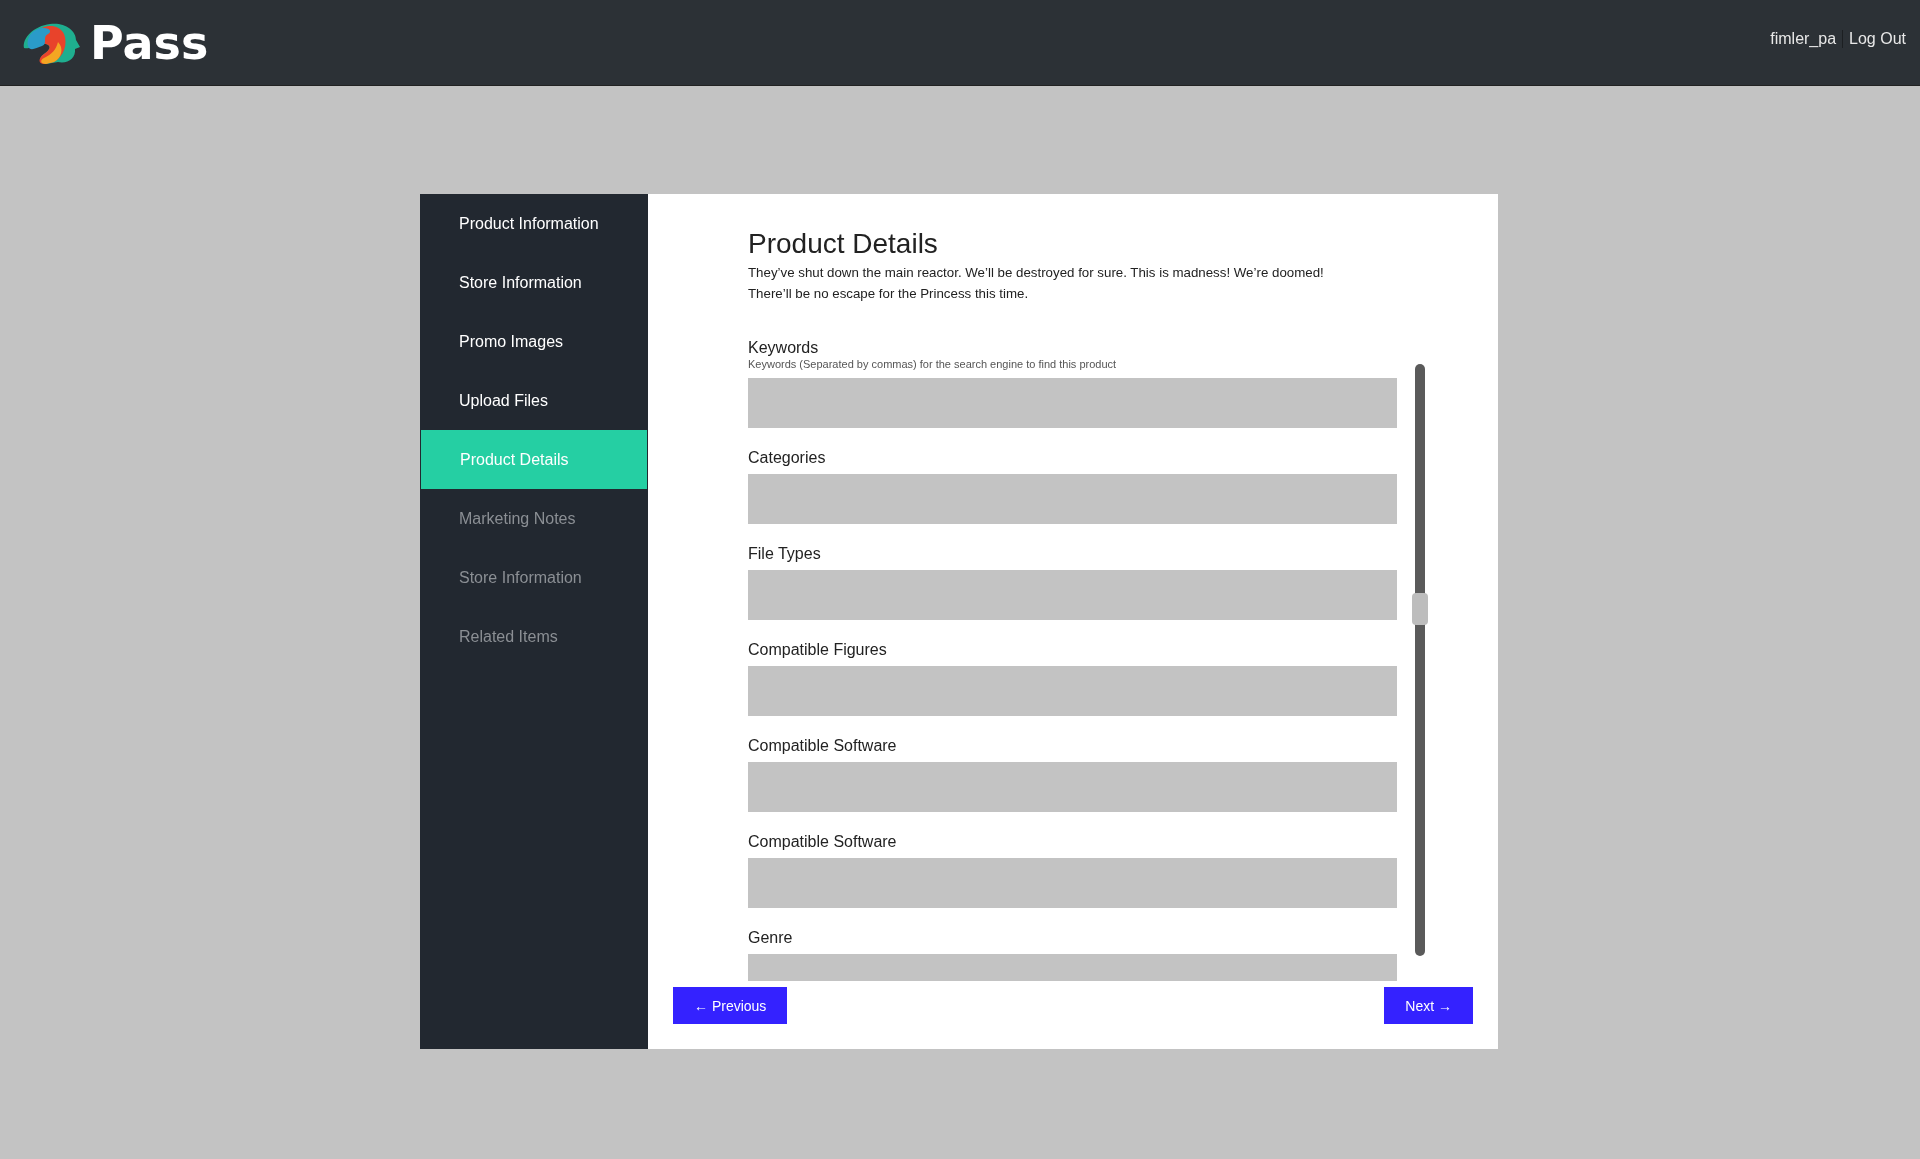 The width and height of the screenshot is (1920, 1159). Describe the element at coordinates (1803, 38) in the screenshot. I see `username: fimler_pa` at that location.